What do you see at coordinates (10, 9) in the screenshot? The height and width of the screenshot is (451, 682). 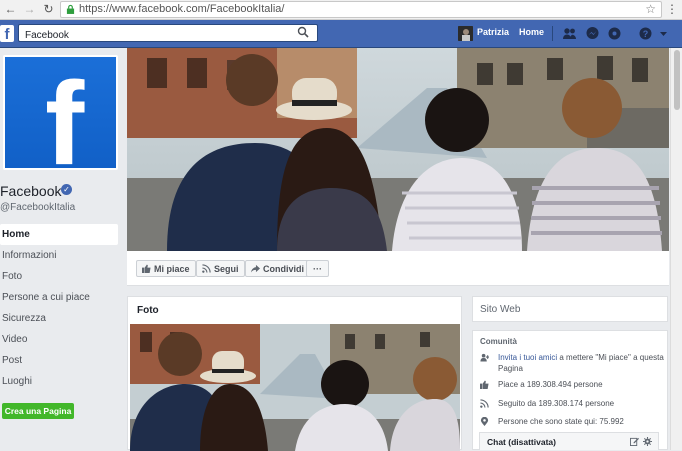 I see `back-arrow-icon: ←` at bounding box center [10, 9].